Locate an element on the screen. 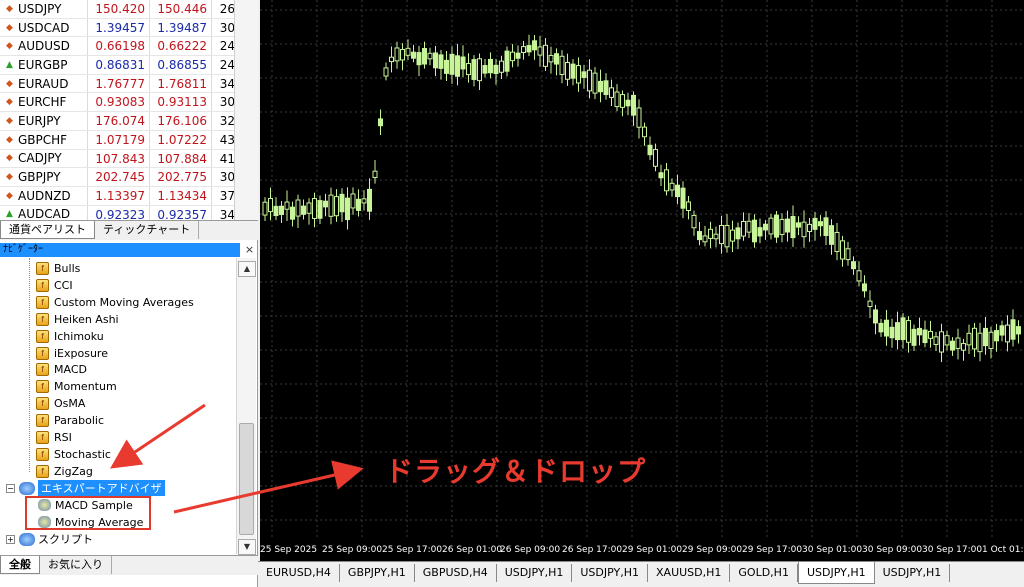  tab-tick-chart: ティックチャート is located at coordinates (147, 230).